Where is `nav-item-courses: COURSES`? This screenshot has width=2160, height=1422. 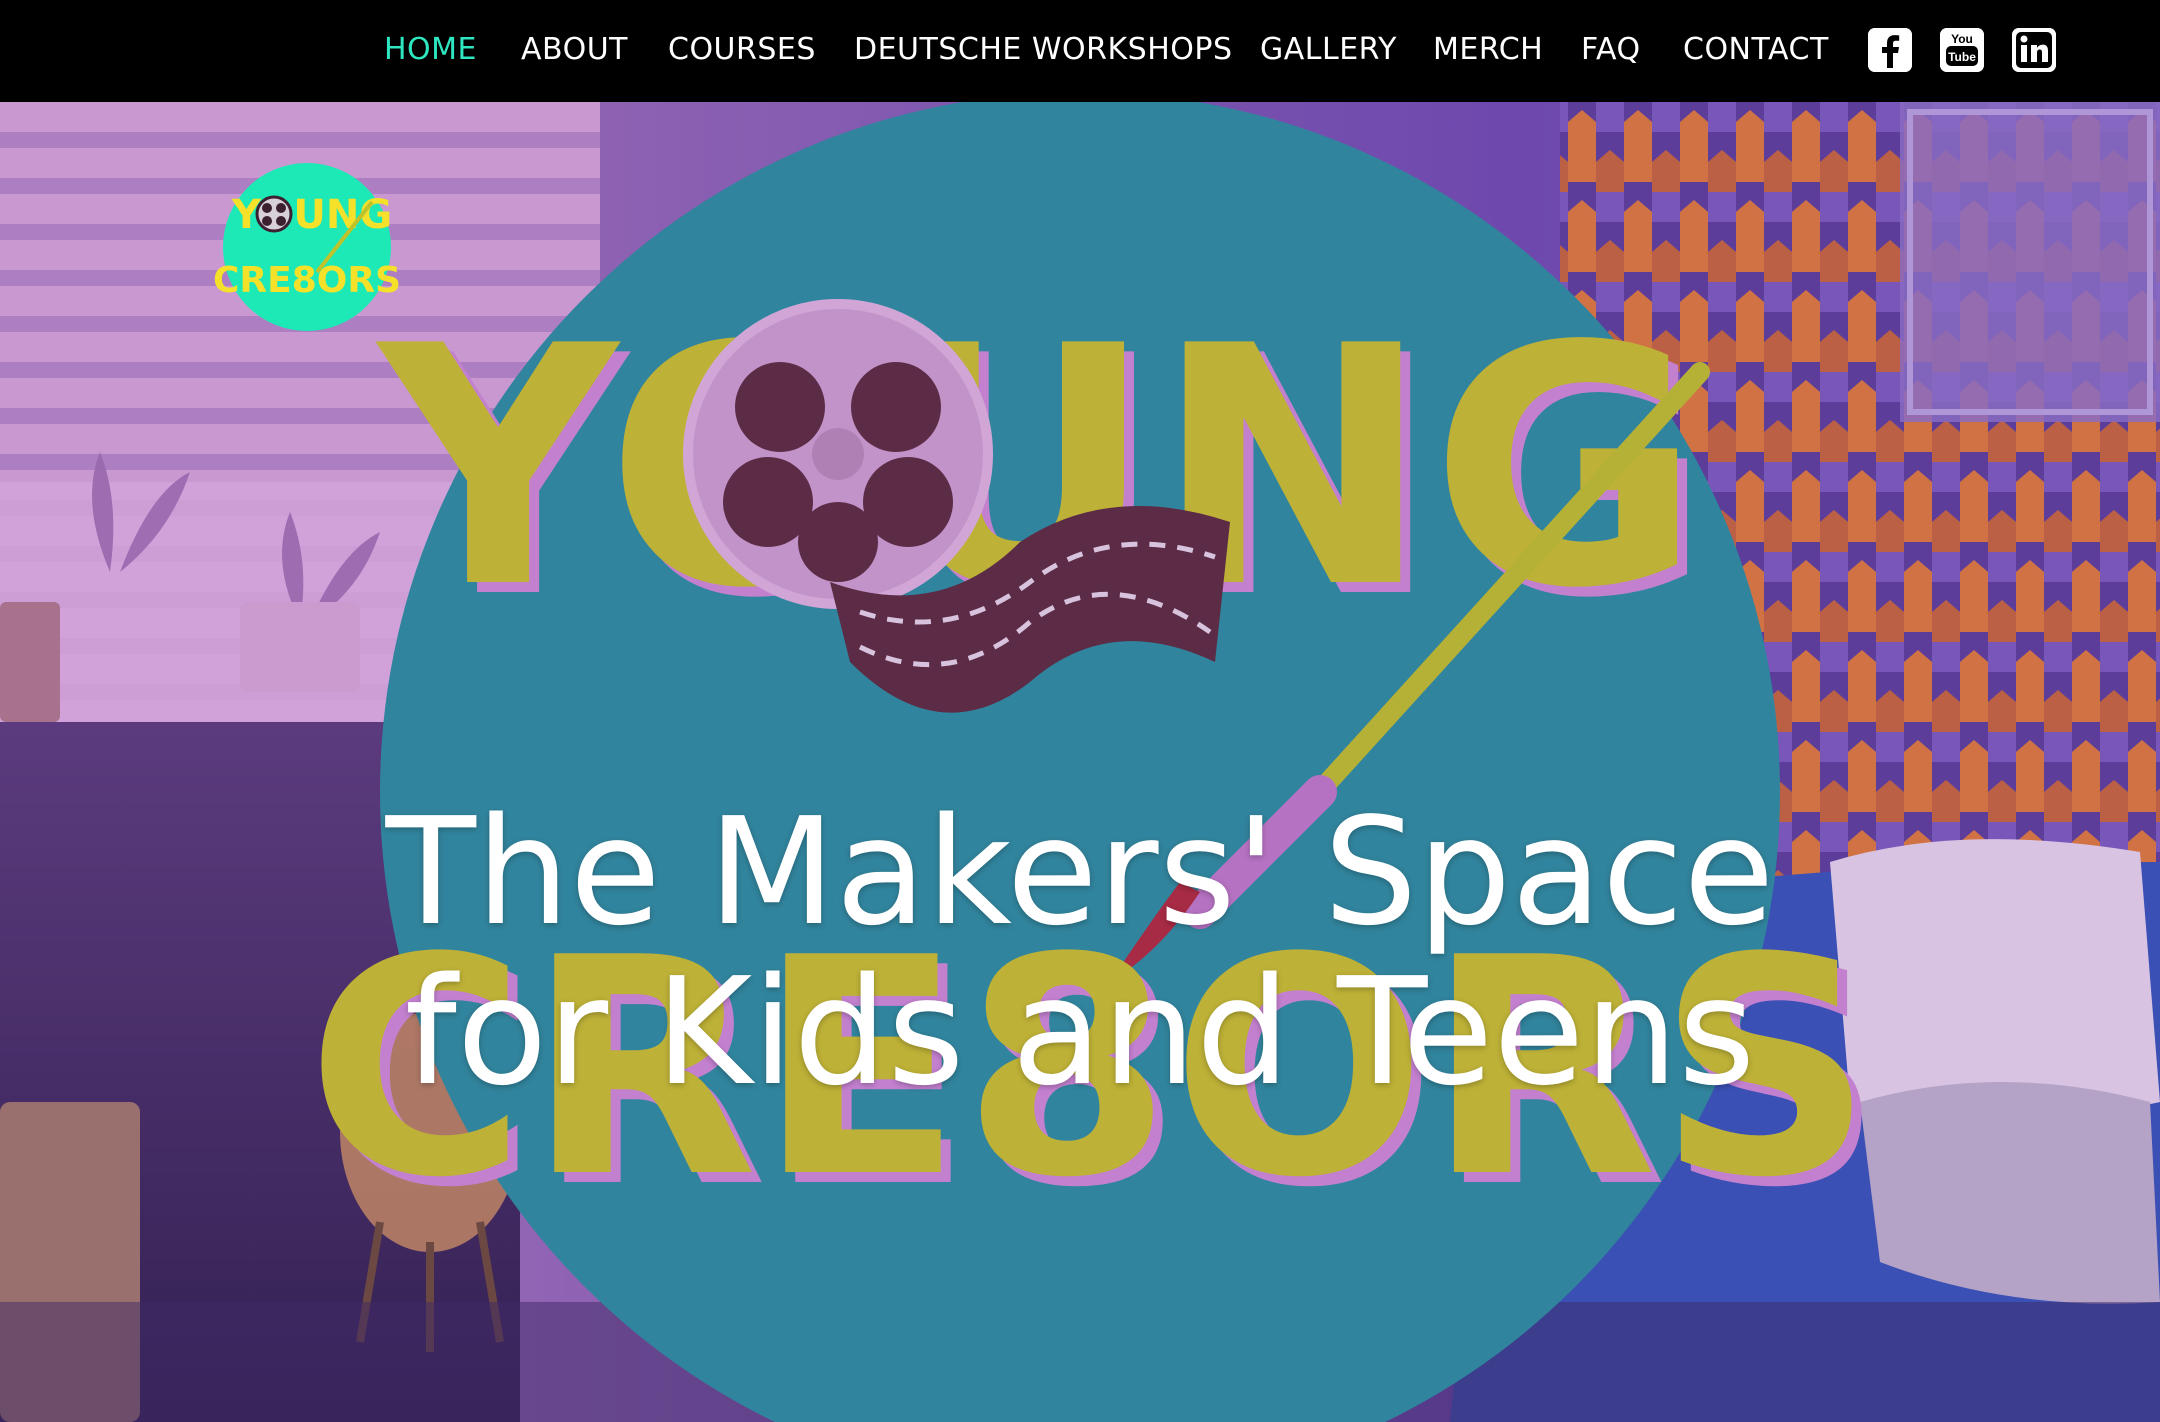
nav-item-courses: COURSES is located at coordinates (742, 50).